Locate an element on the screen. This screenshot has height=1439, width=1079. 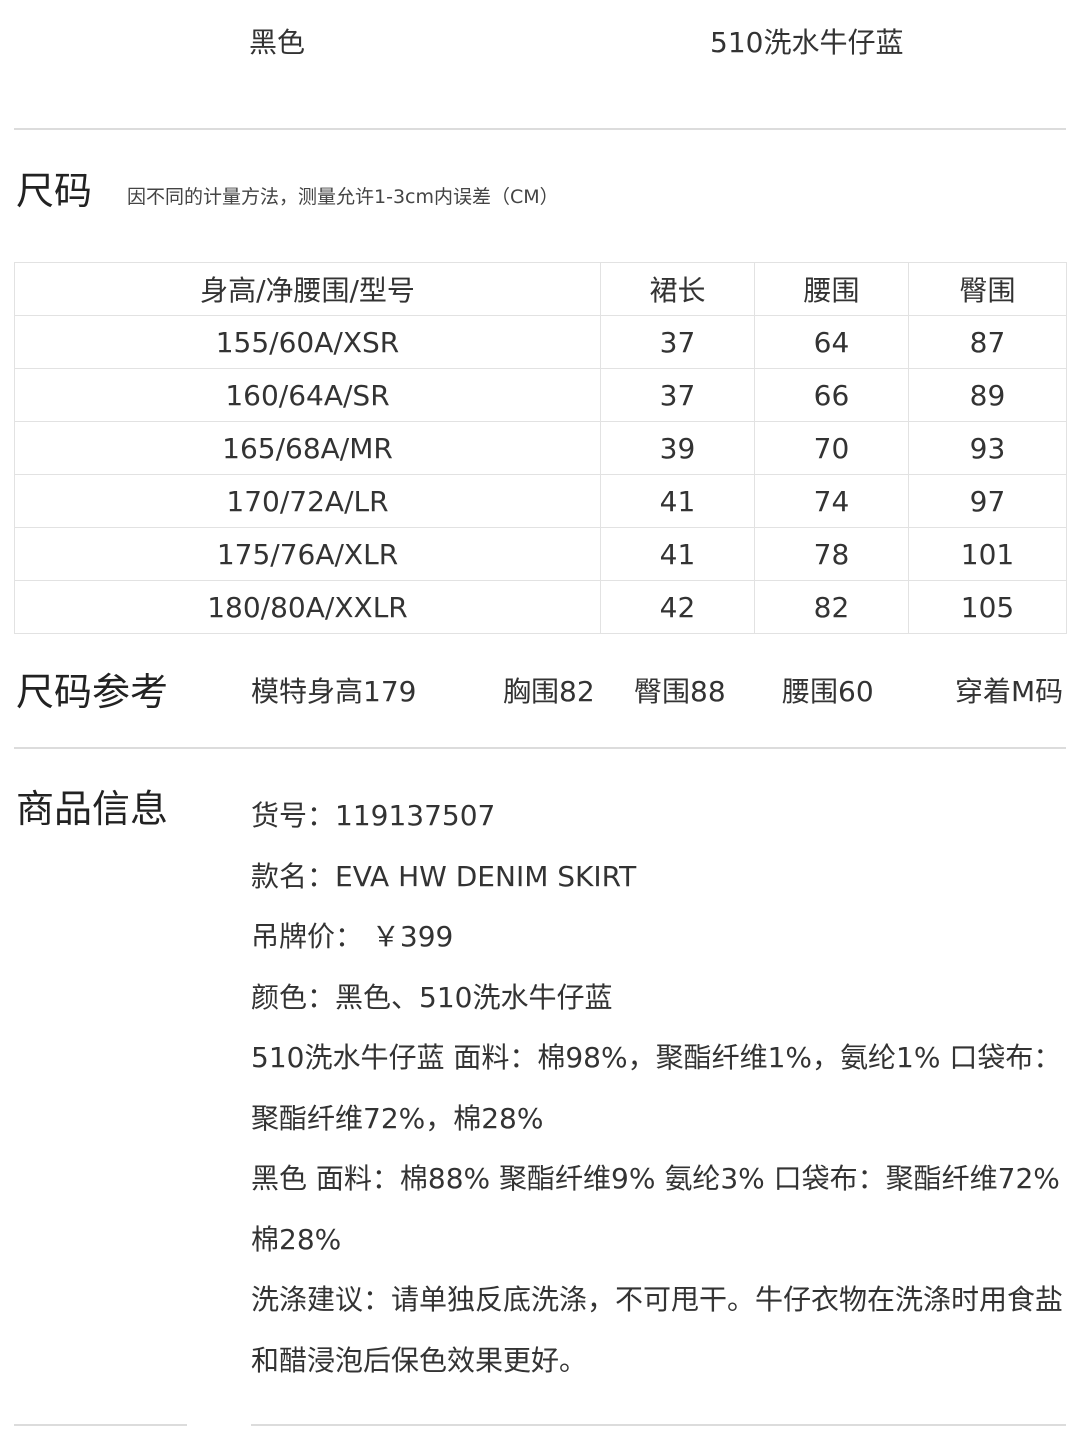
table-row: 155/60A/XSR 37 64 87 is located at coordinates (540, 342).